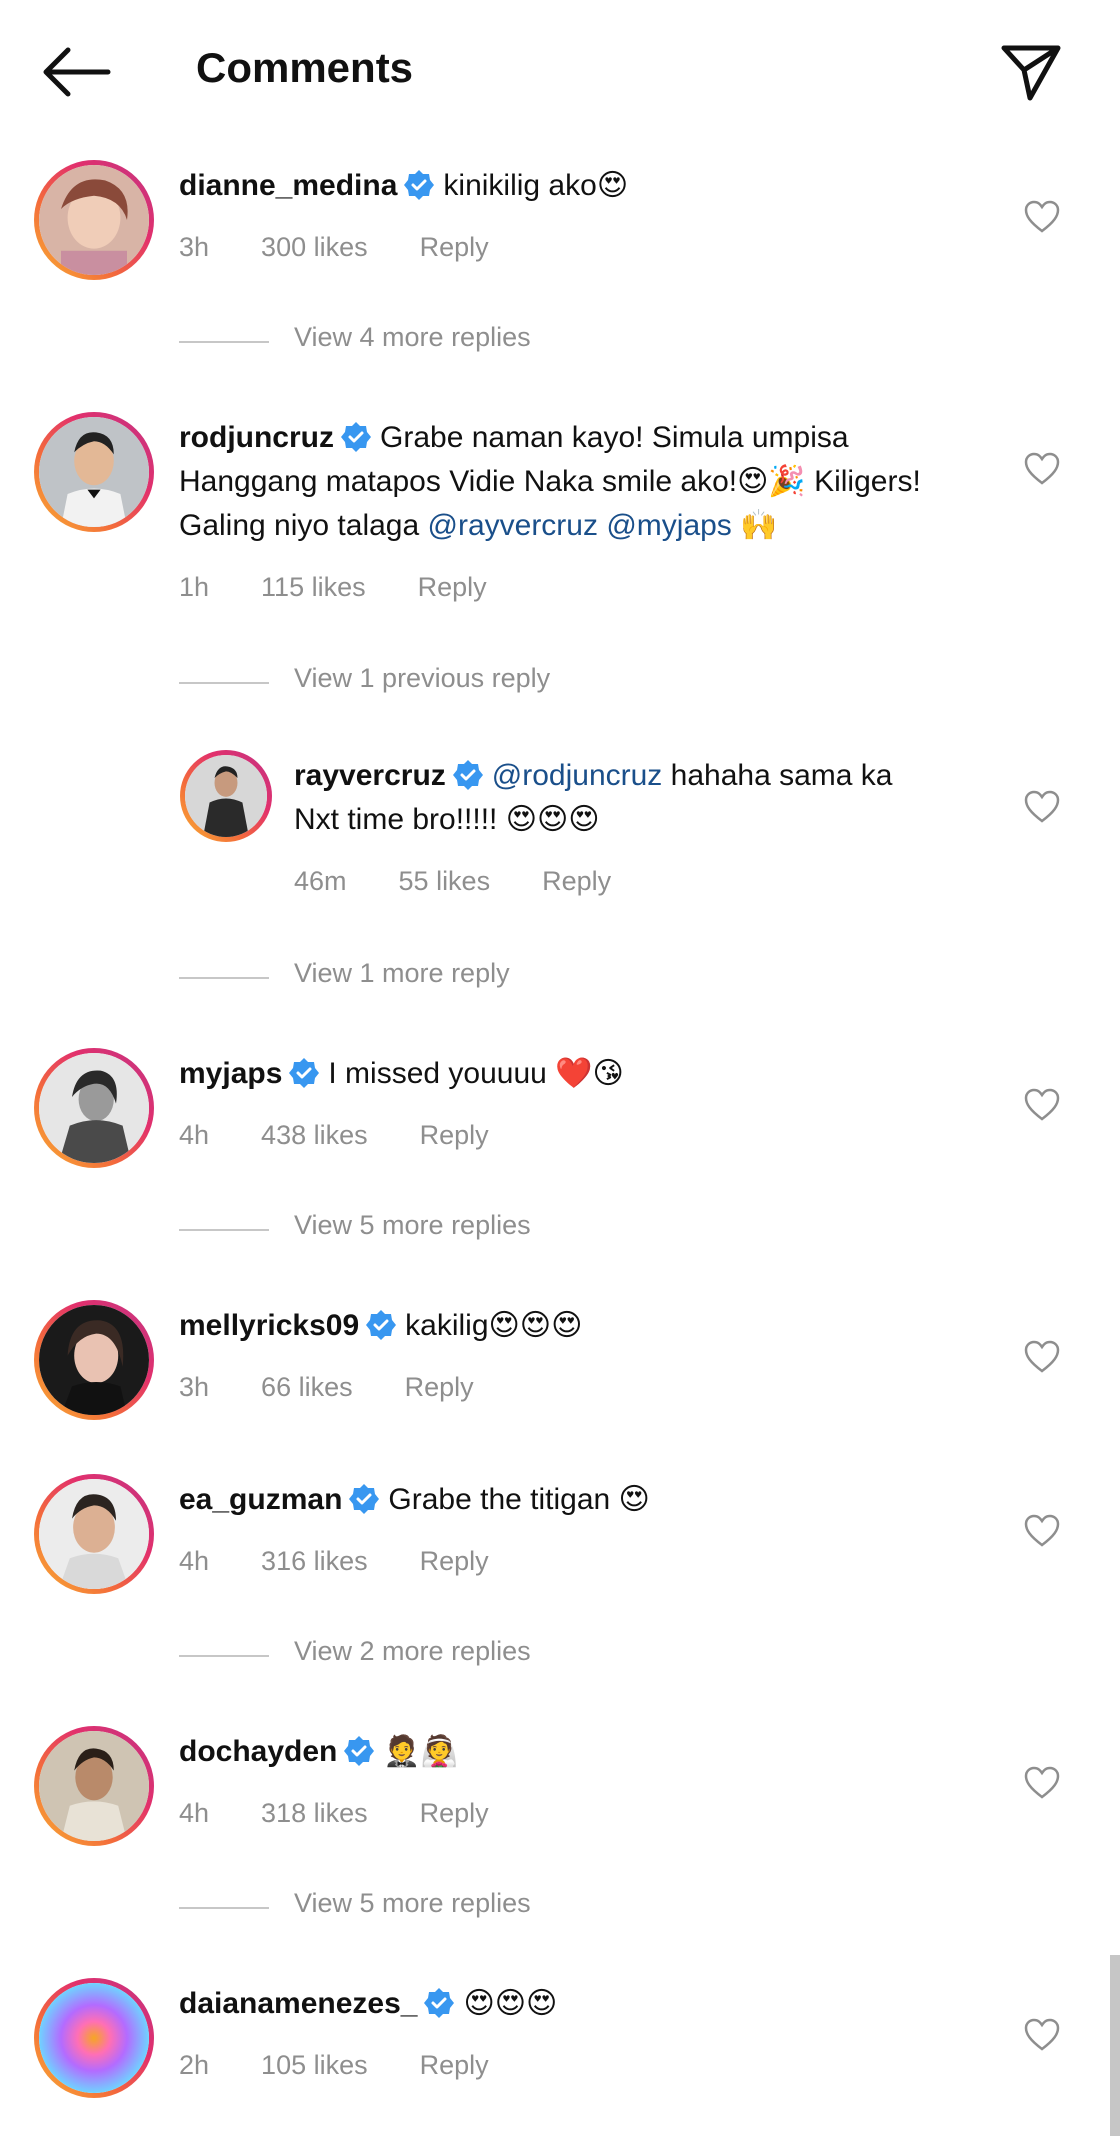 This screenshot has width=1120, height=2136. Describe the element at coordinates (194, 2065) in the screenshot. I see `timestamp: 2h` at that location.